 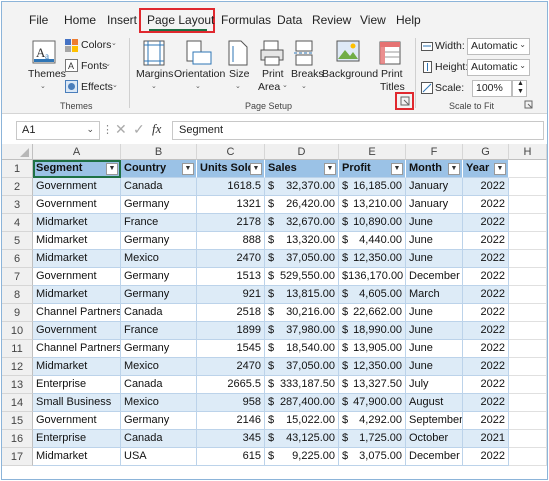 What do you see at coordinates (358, 130) in the screenshot?
I see `formula-input: Segment` at bounding box center [358, 130].